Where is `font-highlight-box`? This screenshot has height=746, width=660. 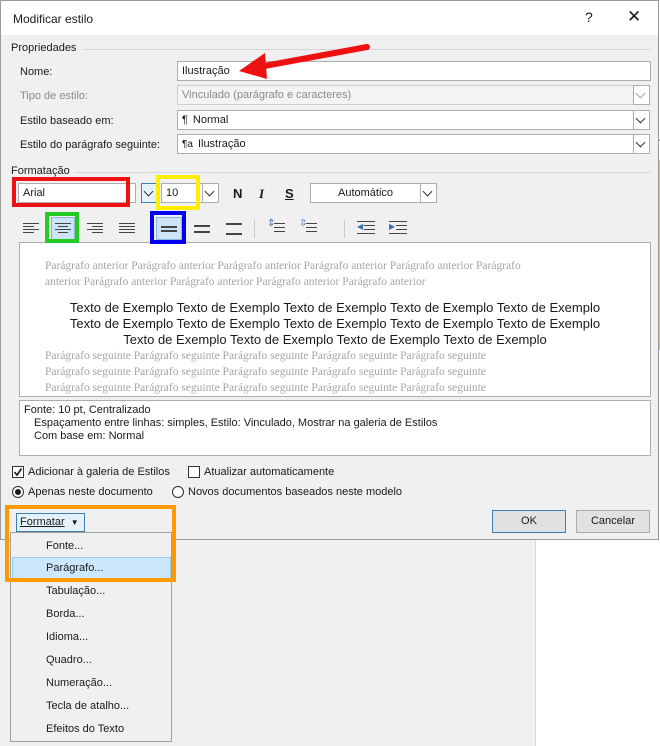
font-highlight-box is located at coordinates (71, 192).